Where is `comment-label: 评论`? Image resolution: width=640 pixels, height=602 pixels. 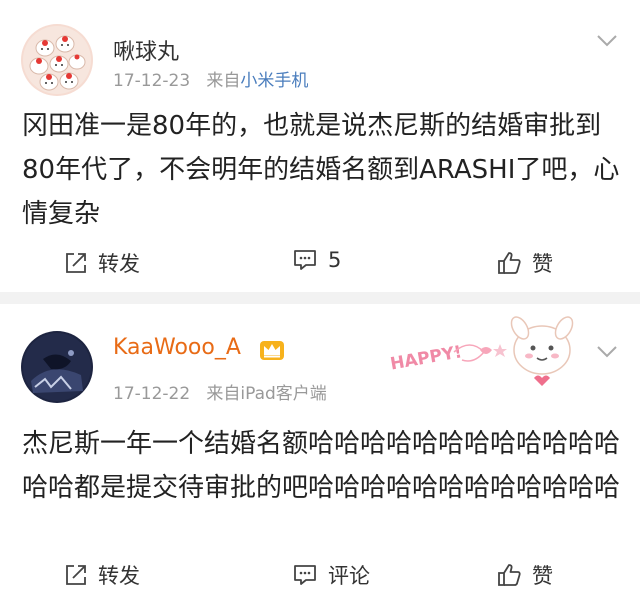
comment-label: 评论 is located at coordinates (349, 576).